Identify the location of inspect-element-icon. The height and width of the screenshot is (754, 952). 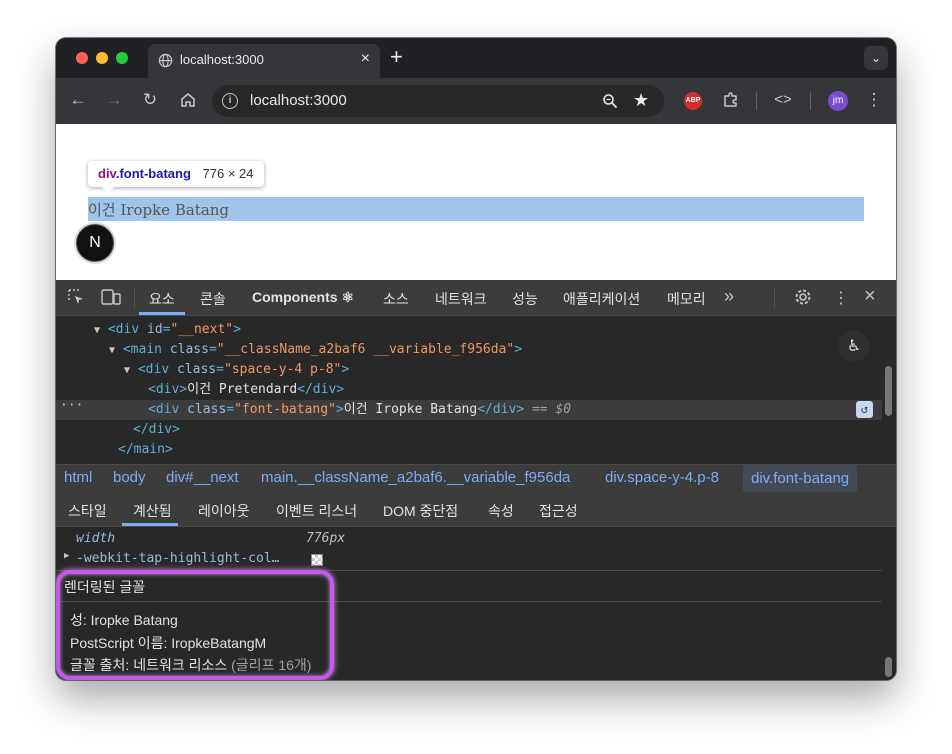
(76, 297).